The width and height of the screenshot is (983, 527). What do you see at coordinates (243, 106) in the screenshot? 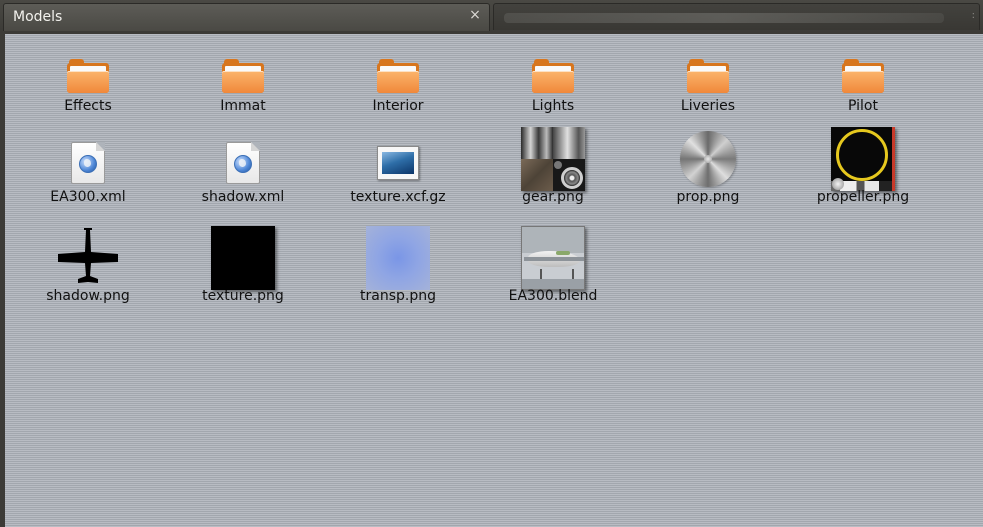
I see `item-label: Immat` at bounding box center [243, 106].